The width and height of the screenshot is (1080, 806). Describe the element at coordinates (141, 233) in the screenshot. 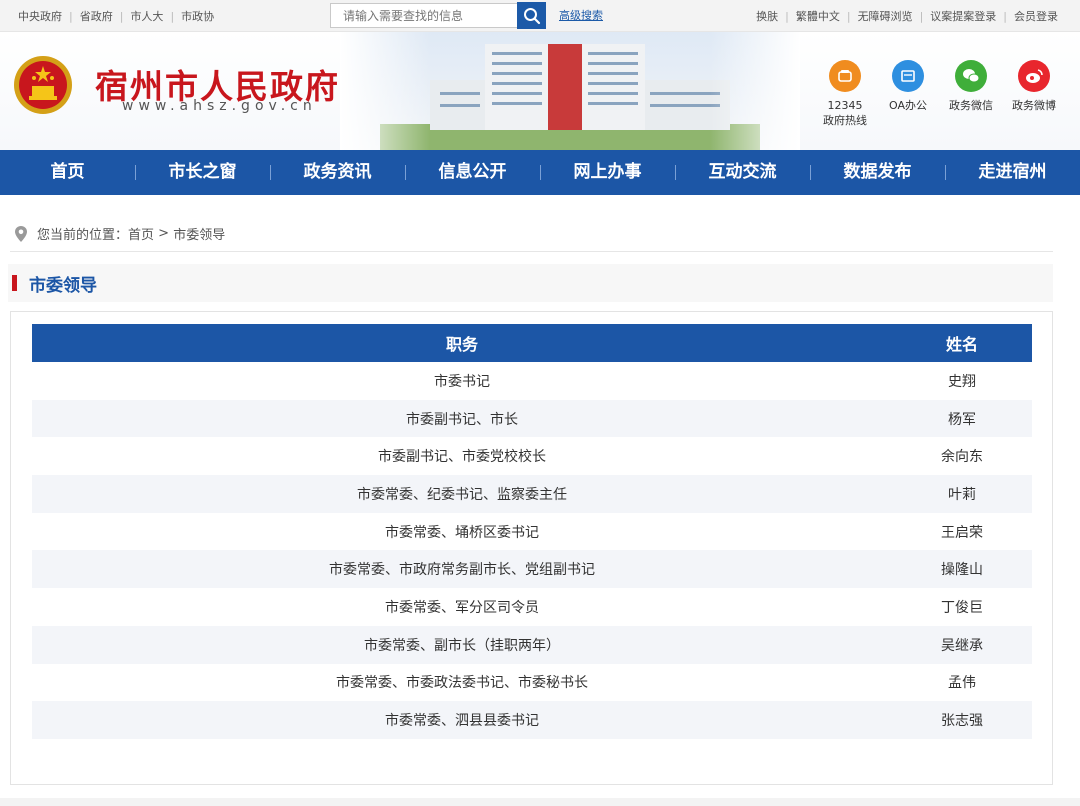

I see `breadcrumb-home-link: 首页` at that location.